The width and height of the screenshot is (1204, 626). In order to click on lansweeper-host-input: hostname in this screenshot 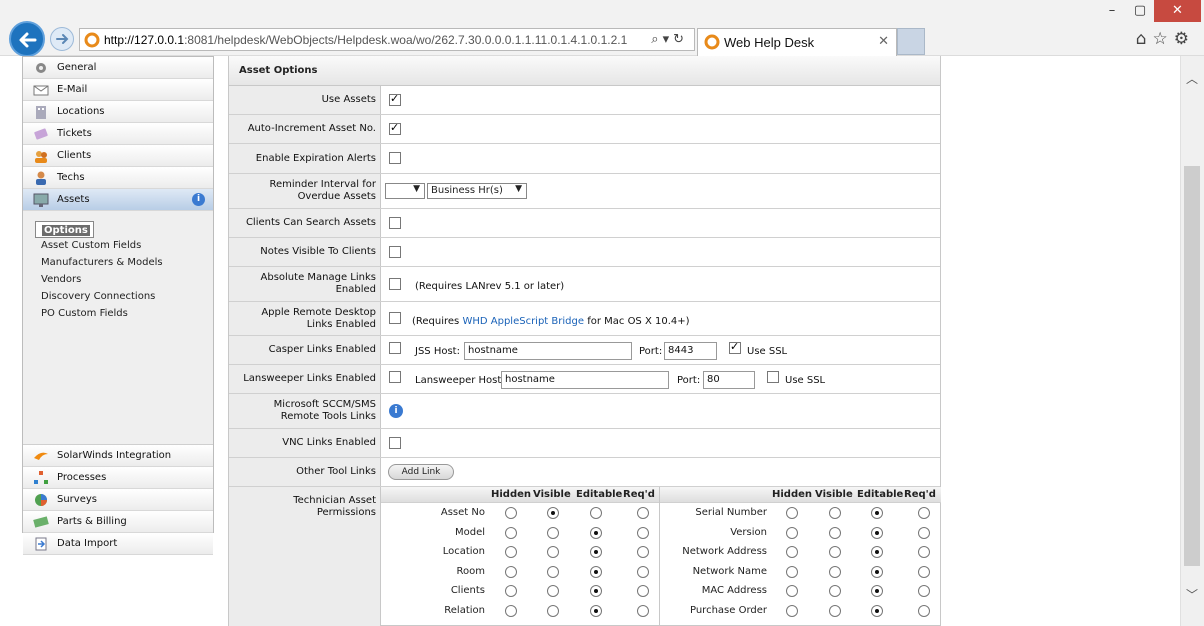, I will do `click(585, 380)`.